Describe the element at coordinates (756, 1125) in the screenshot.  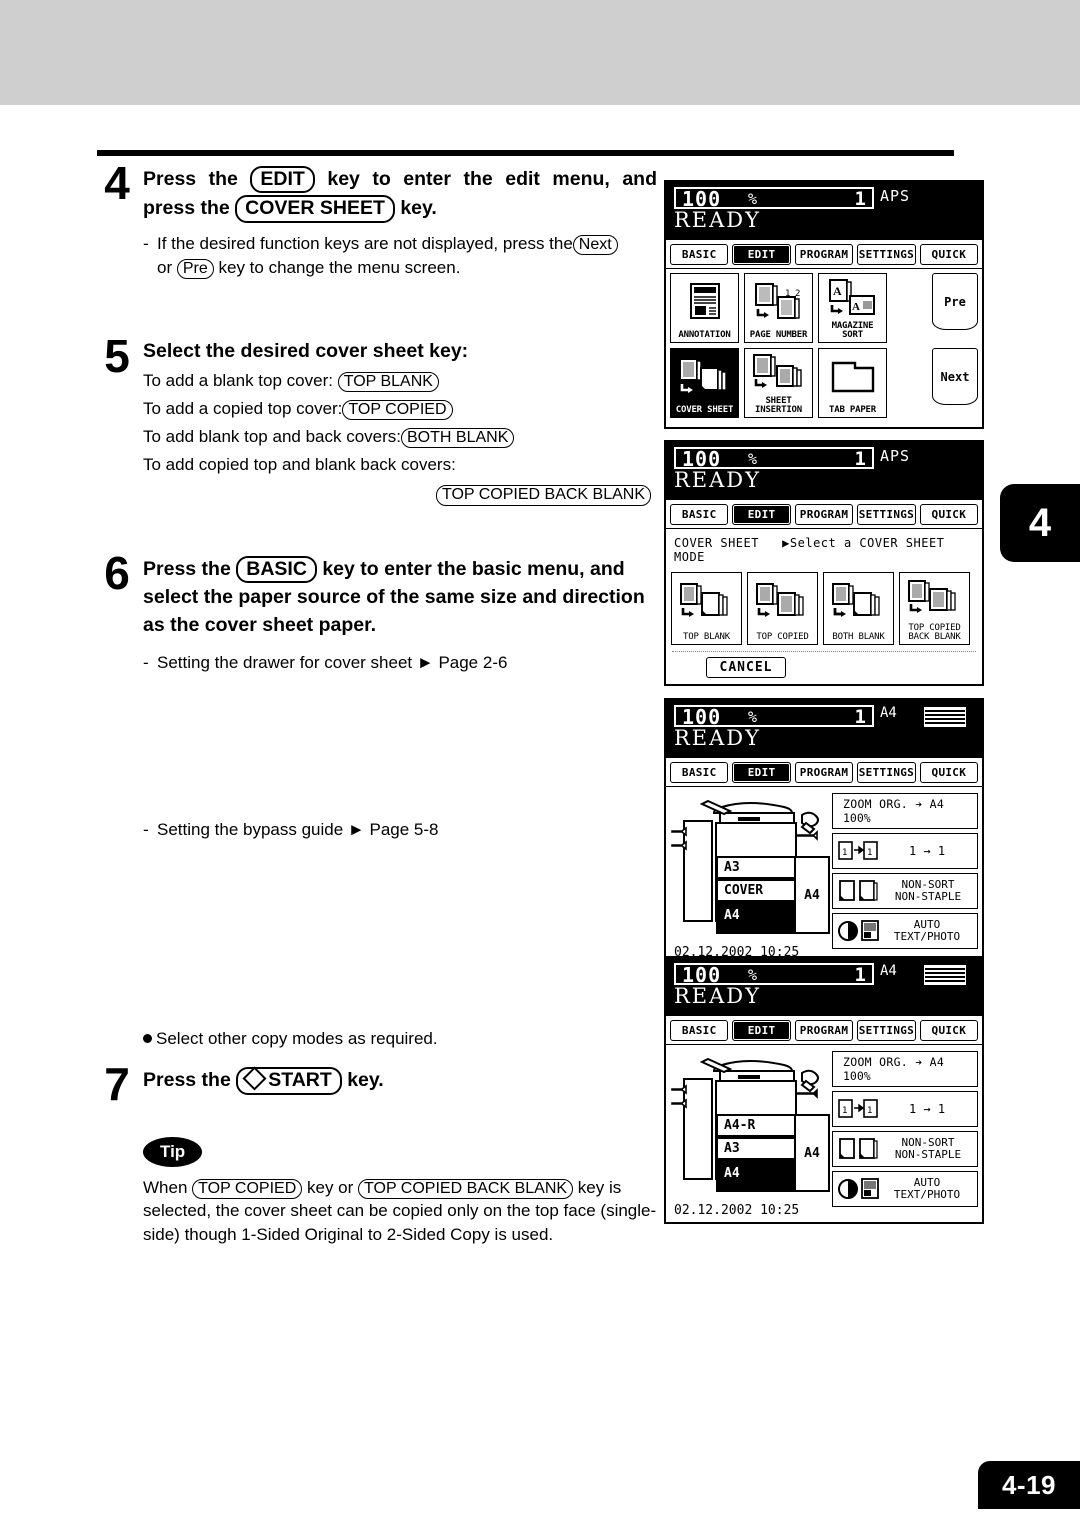
I see `drawer-1: A4-R` at that location.